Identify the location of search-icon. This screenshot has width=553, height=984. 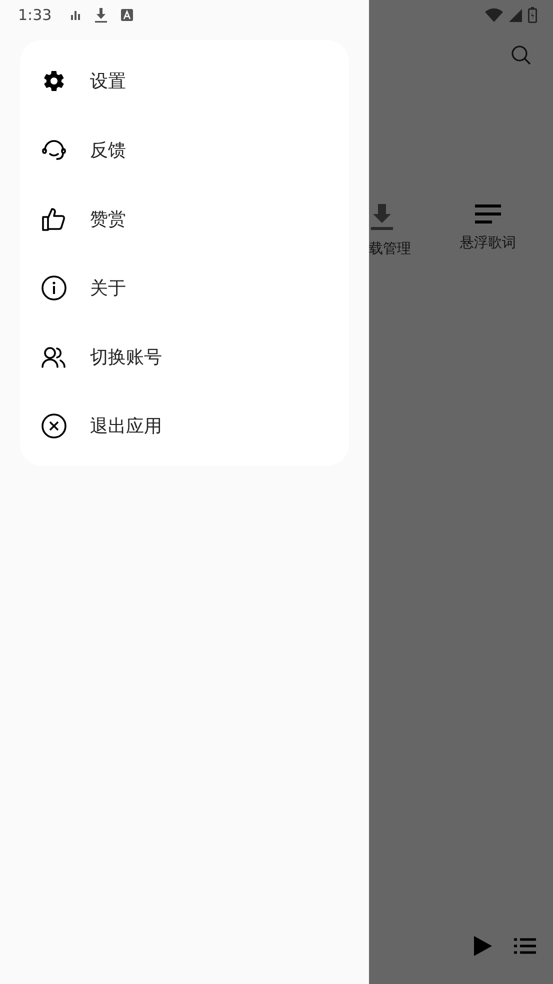
(521, 55).